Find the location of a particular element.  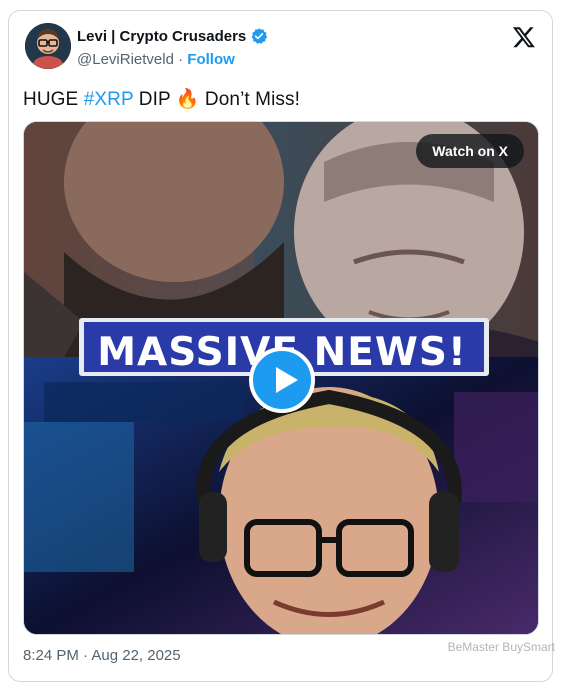

fire-emoji: 🔥 is located at coordinates (187, 99).